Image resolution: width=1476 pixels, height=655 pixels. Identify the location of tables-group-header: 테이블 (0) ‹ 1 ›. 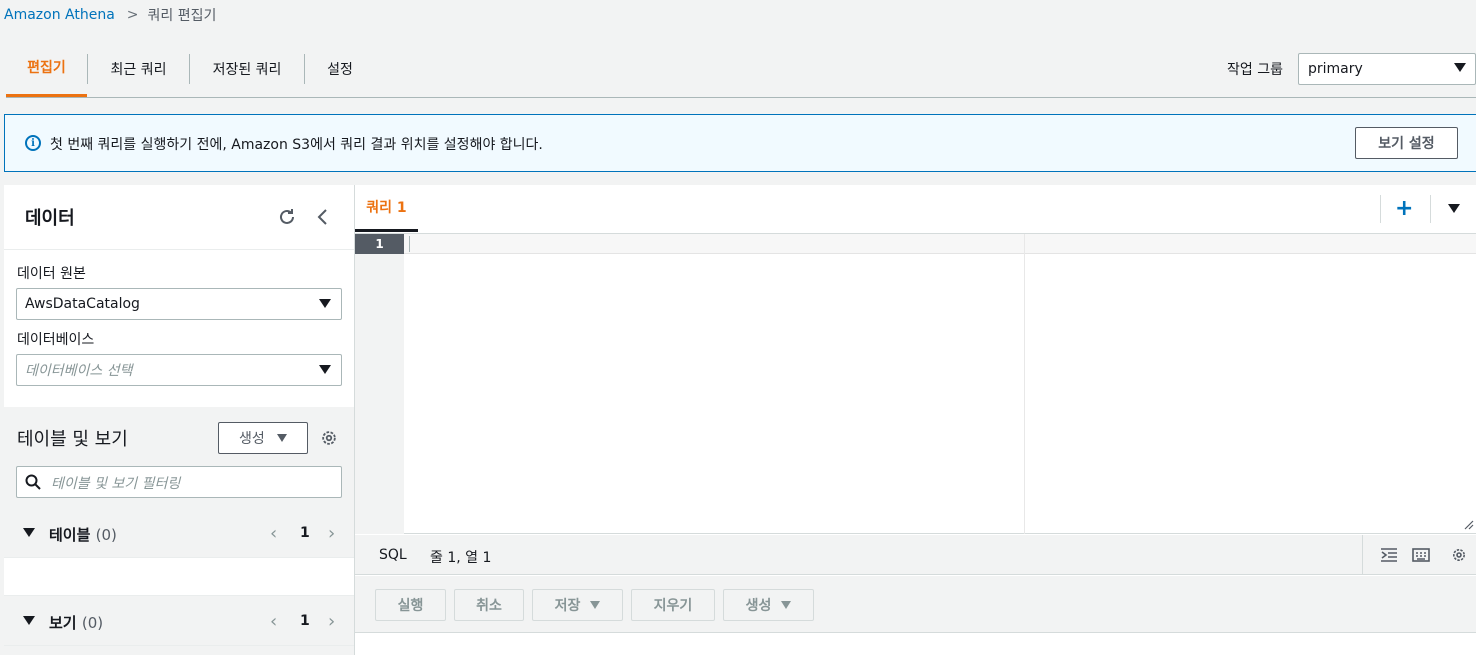
(179, 533).